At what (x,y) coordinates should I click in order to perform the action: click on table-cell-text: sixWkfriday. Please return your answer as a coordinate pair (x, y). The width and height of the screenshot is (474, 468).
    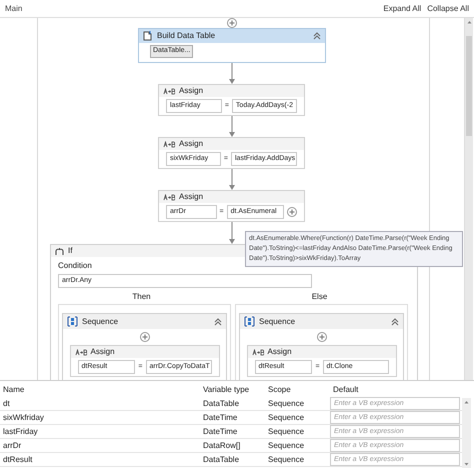
    Looking at the image, I should click on (23, 418).